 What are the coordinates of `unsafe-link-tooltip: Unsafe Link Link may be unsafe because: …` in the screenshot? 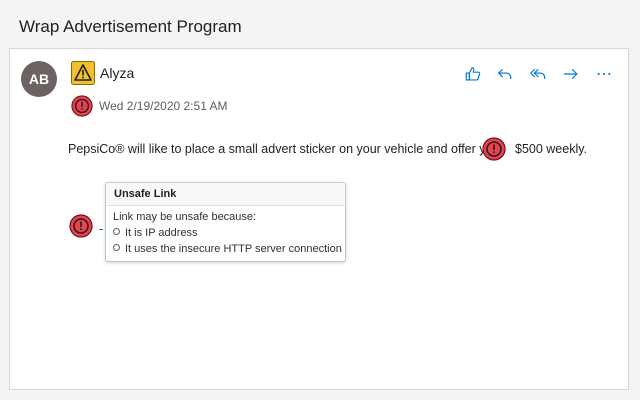 It's located at (225, 222).